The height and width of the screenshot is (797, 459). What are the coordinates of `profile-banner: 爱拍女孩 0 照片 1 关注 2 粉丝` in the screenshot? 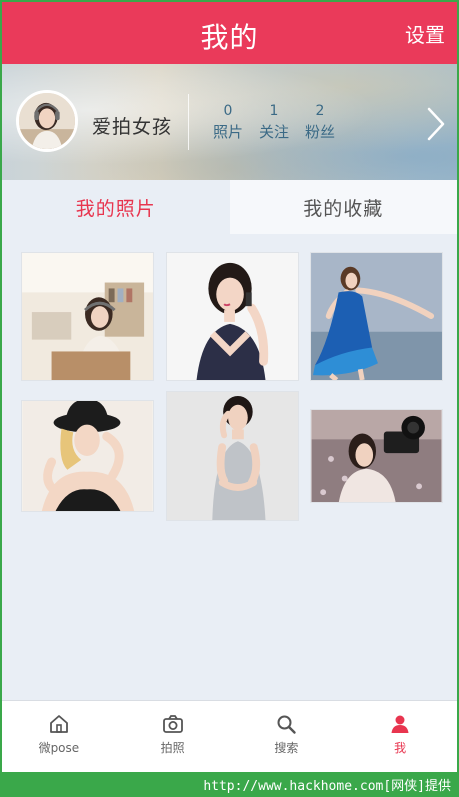 It's located at (229, 122).